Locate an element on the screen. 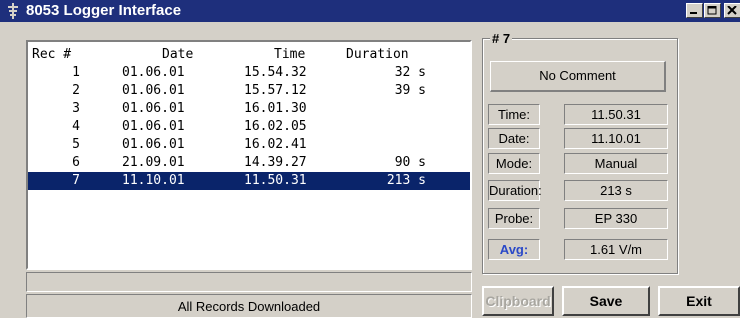 This screenshot has width=740, height=318. duration-label: Duration: is located at coordinates (515, 190).